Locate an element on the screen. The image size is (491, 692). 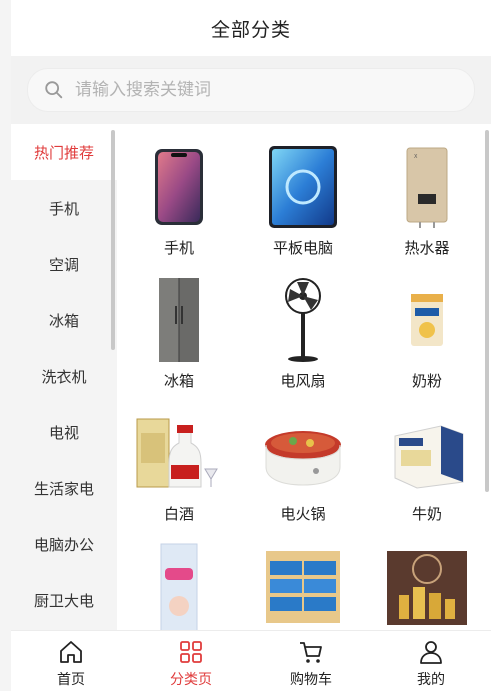
user-icon is located at coordinates (431, 652).